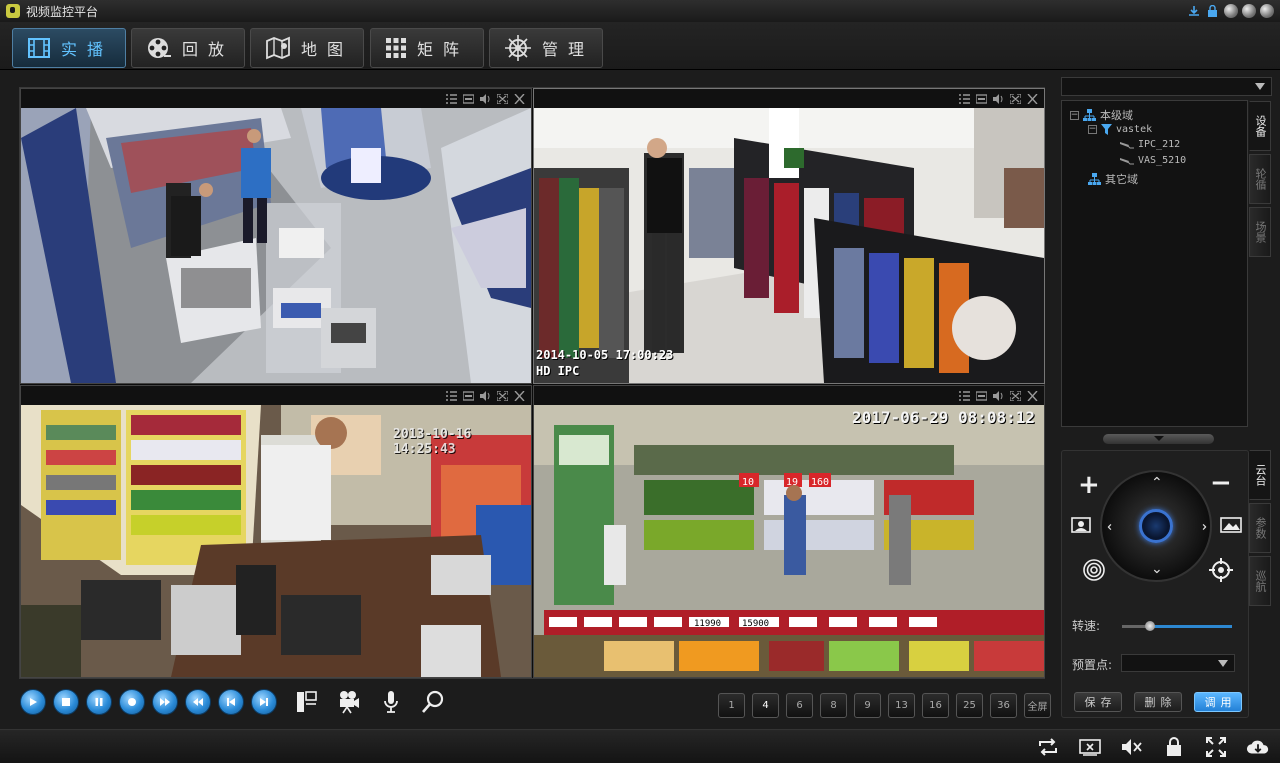 The width and height of the screenshot is (1280, 763). What do you see at coordinates (1153, 160) in the screenshot?
I see `tree-node-vas-5210: VAS_5210` at bounding box center [1153, 160].